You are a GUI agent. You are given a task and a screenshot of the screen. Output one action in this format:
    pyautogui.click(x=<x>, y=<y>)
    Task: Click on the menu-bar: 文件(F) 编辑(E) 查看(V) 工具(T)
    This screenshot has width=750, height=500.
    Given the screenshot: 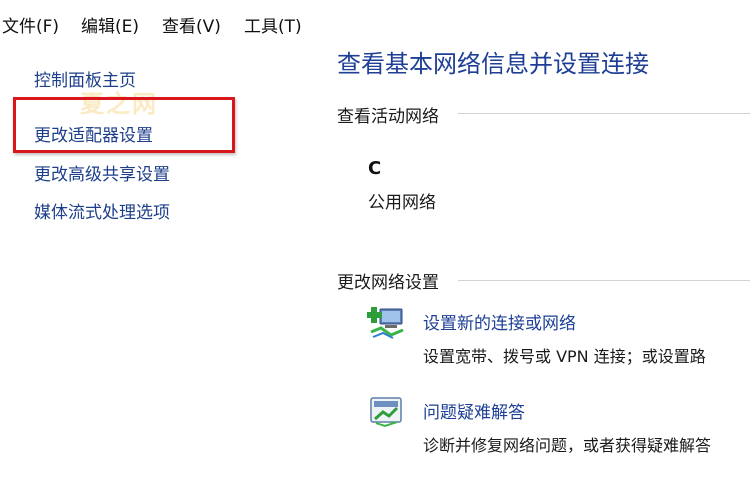 What is the action you would take?
    pyautogui.click(x=375, y=22)
    